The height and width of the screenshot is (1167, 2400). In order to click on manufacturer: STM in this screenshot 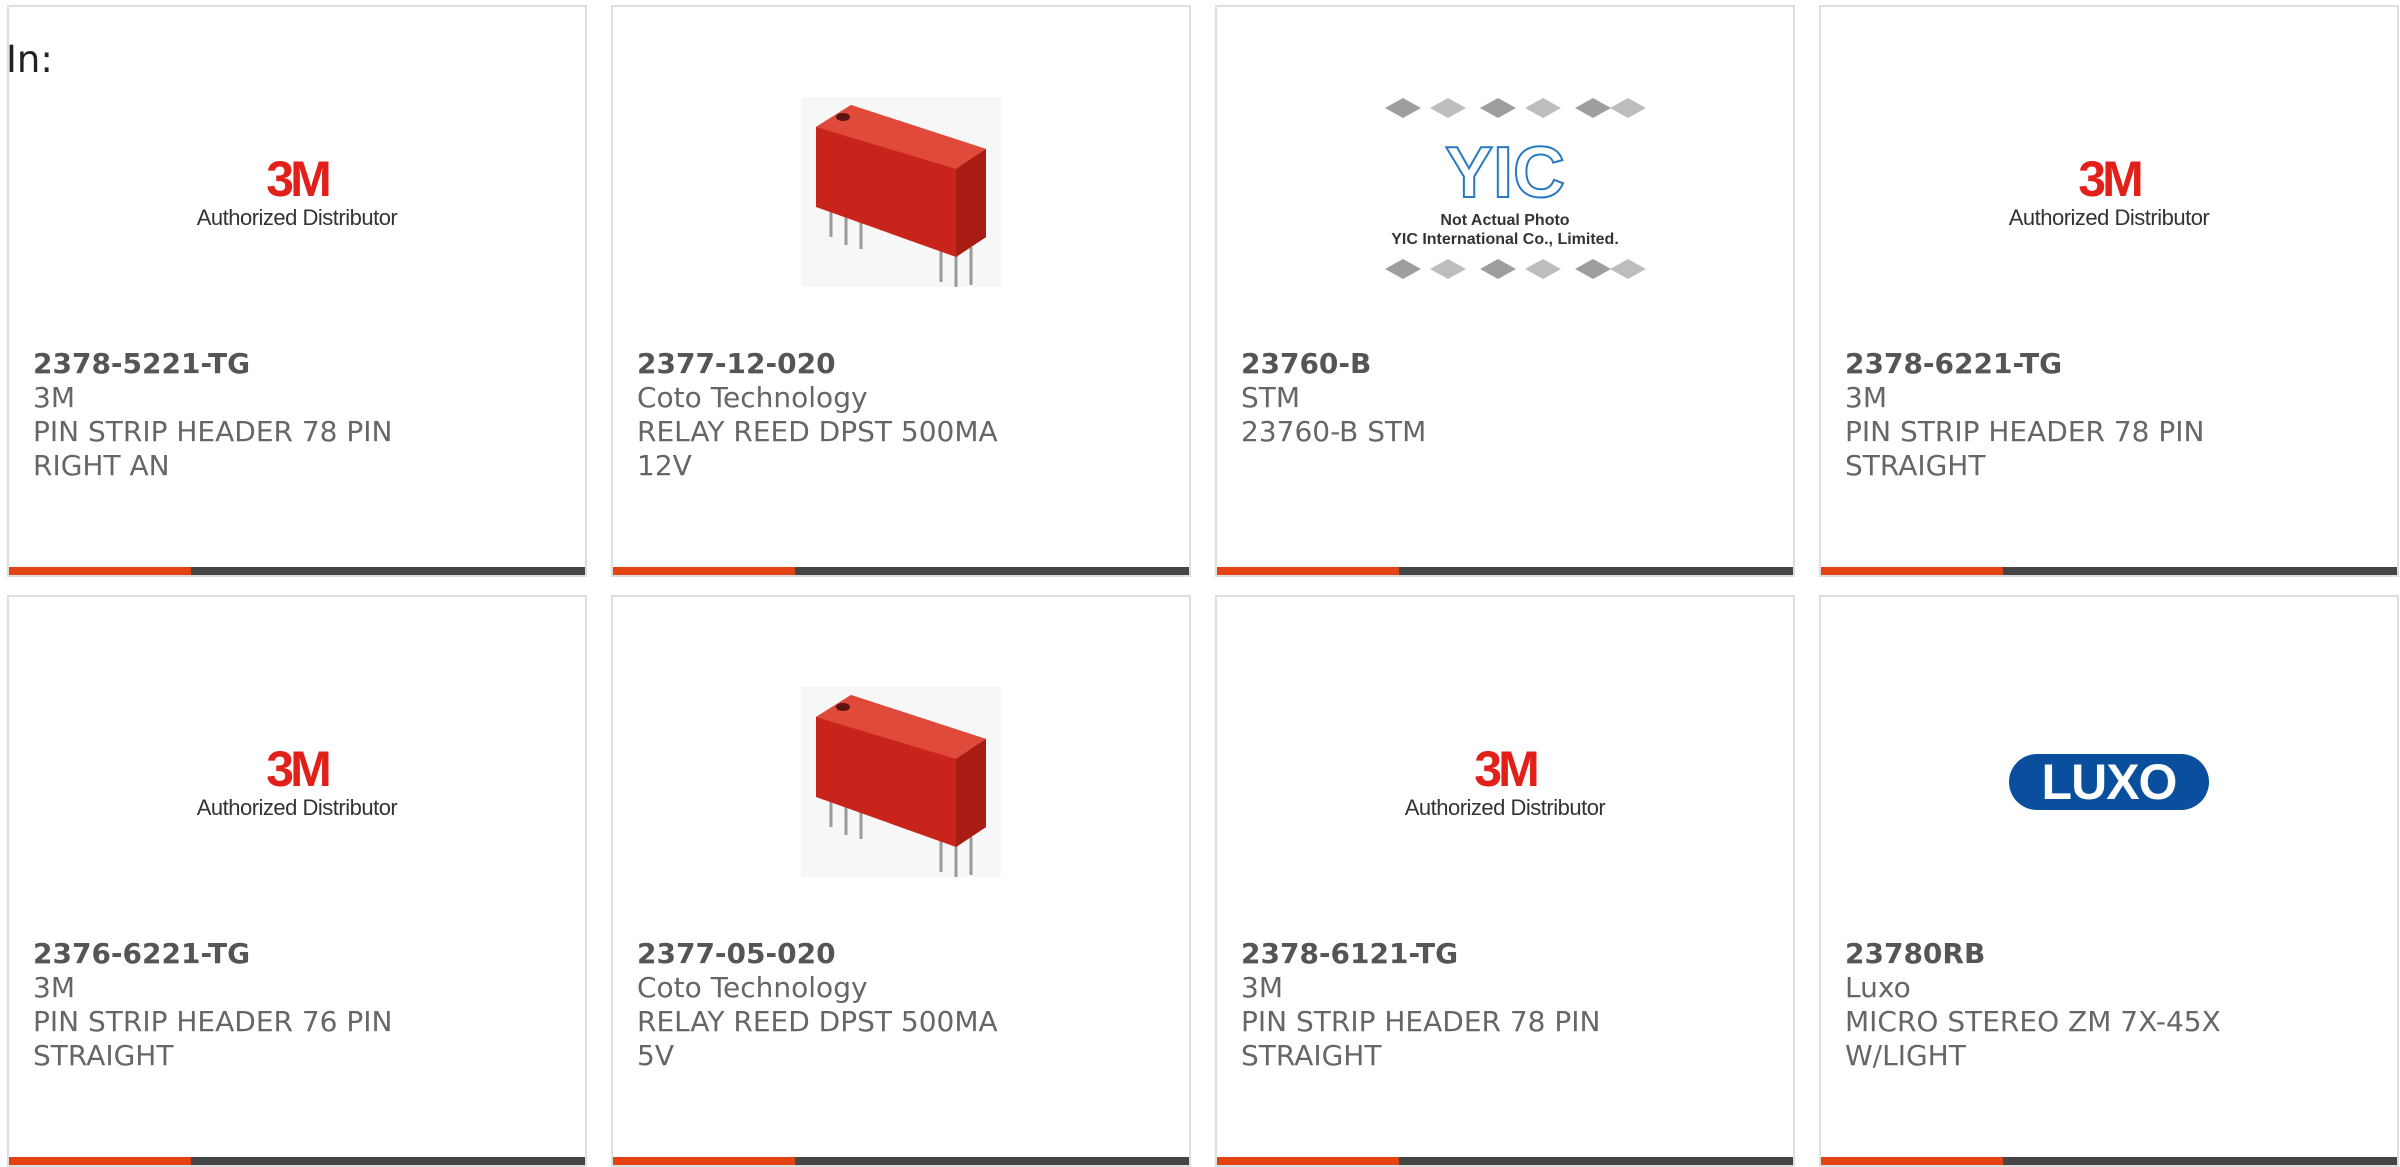, I will do `click(1271, 397)`.